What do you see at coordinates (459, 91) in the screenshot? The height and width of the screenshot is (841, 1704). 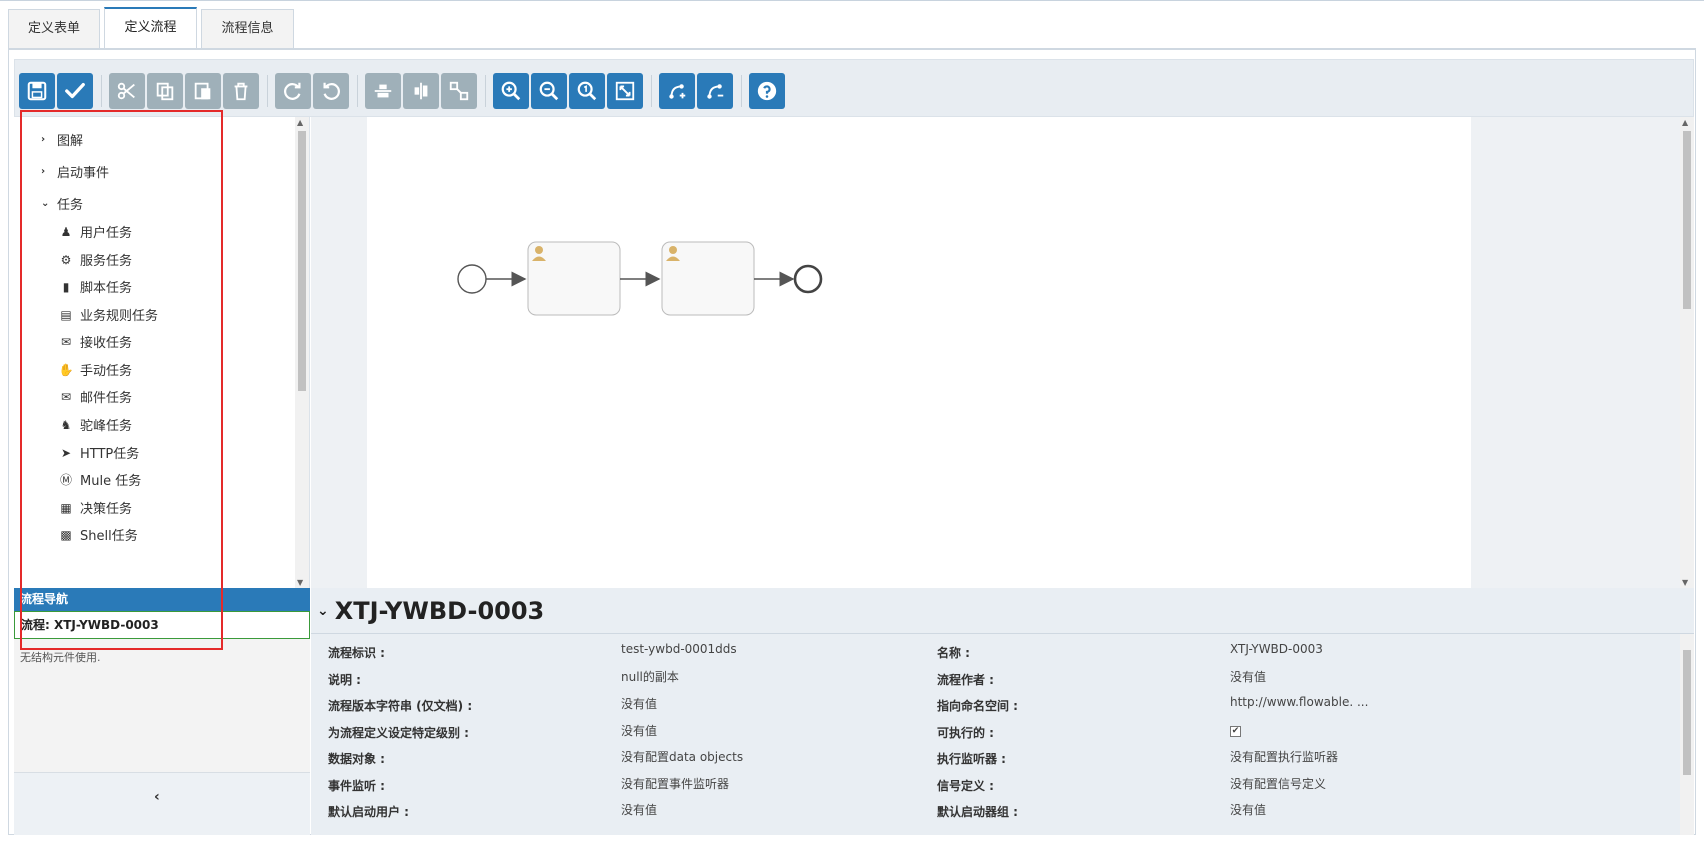 I see `resize-button` at bounding box center [459, 91].